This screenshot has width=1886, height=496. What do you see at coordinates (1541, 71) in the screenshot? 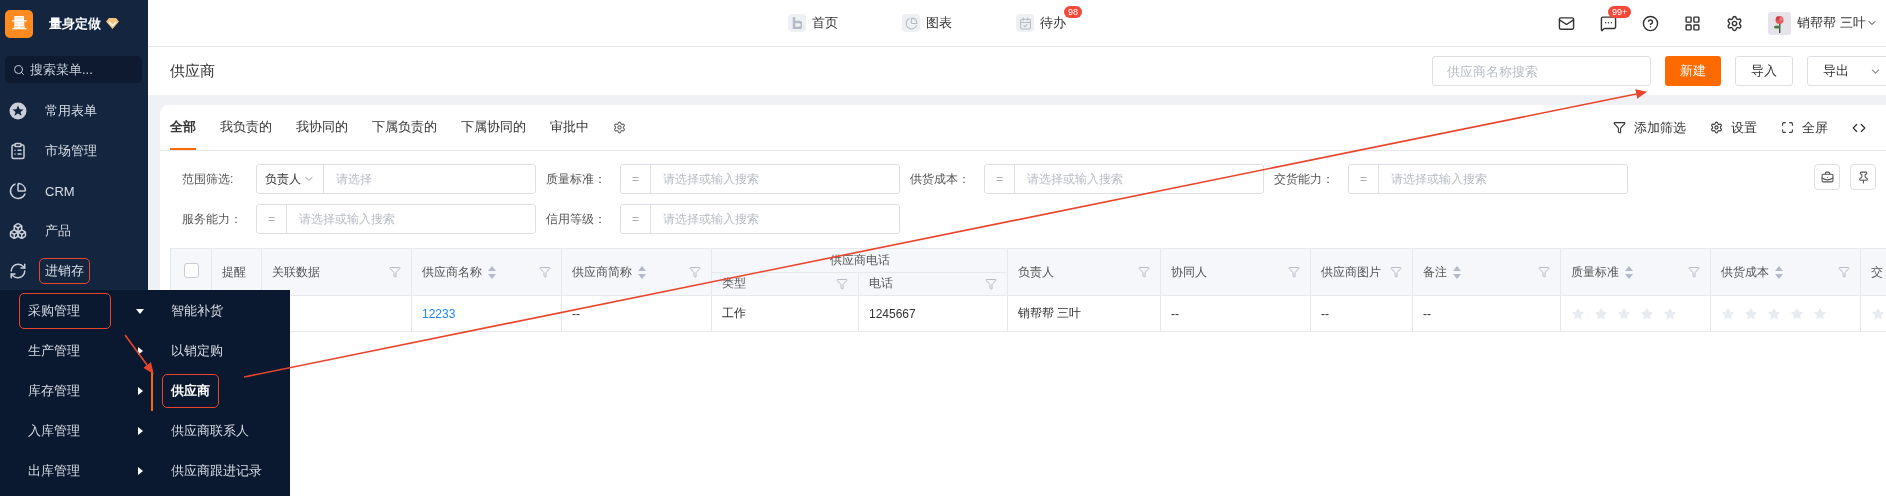
I see `search-field: 供应商名称搜索` at bounding box center [1541, 71].